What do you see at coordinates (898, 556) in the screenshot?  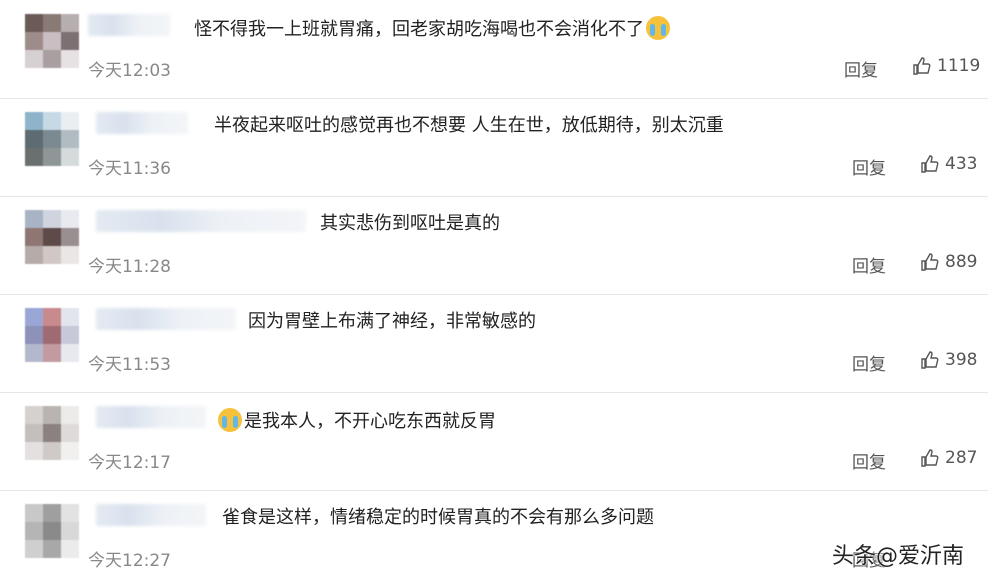 I see `watermark: 头条@爱沂南` at bounding box center [898, 556].